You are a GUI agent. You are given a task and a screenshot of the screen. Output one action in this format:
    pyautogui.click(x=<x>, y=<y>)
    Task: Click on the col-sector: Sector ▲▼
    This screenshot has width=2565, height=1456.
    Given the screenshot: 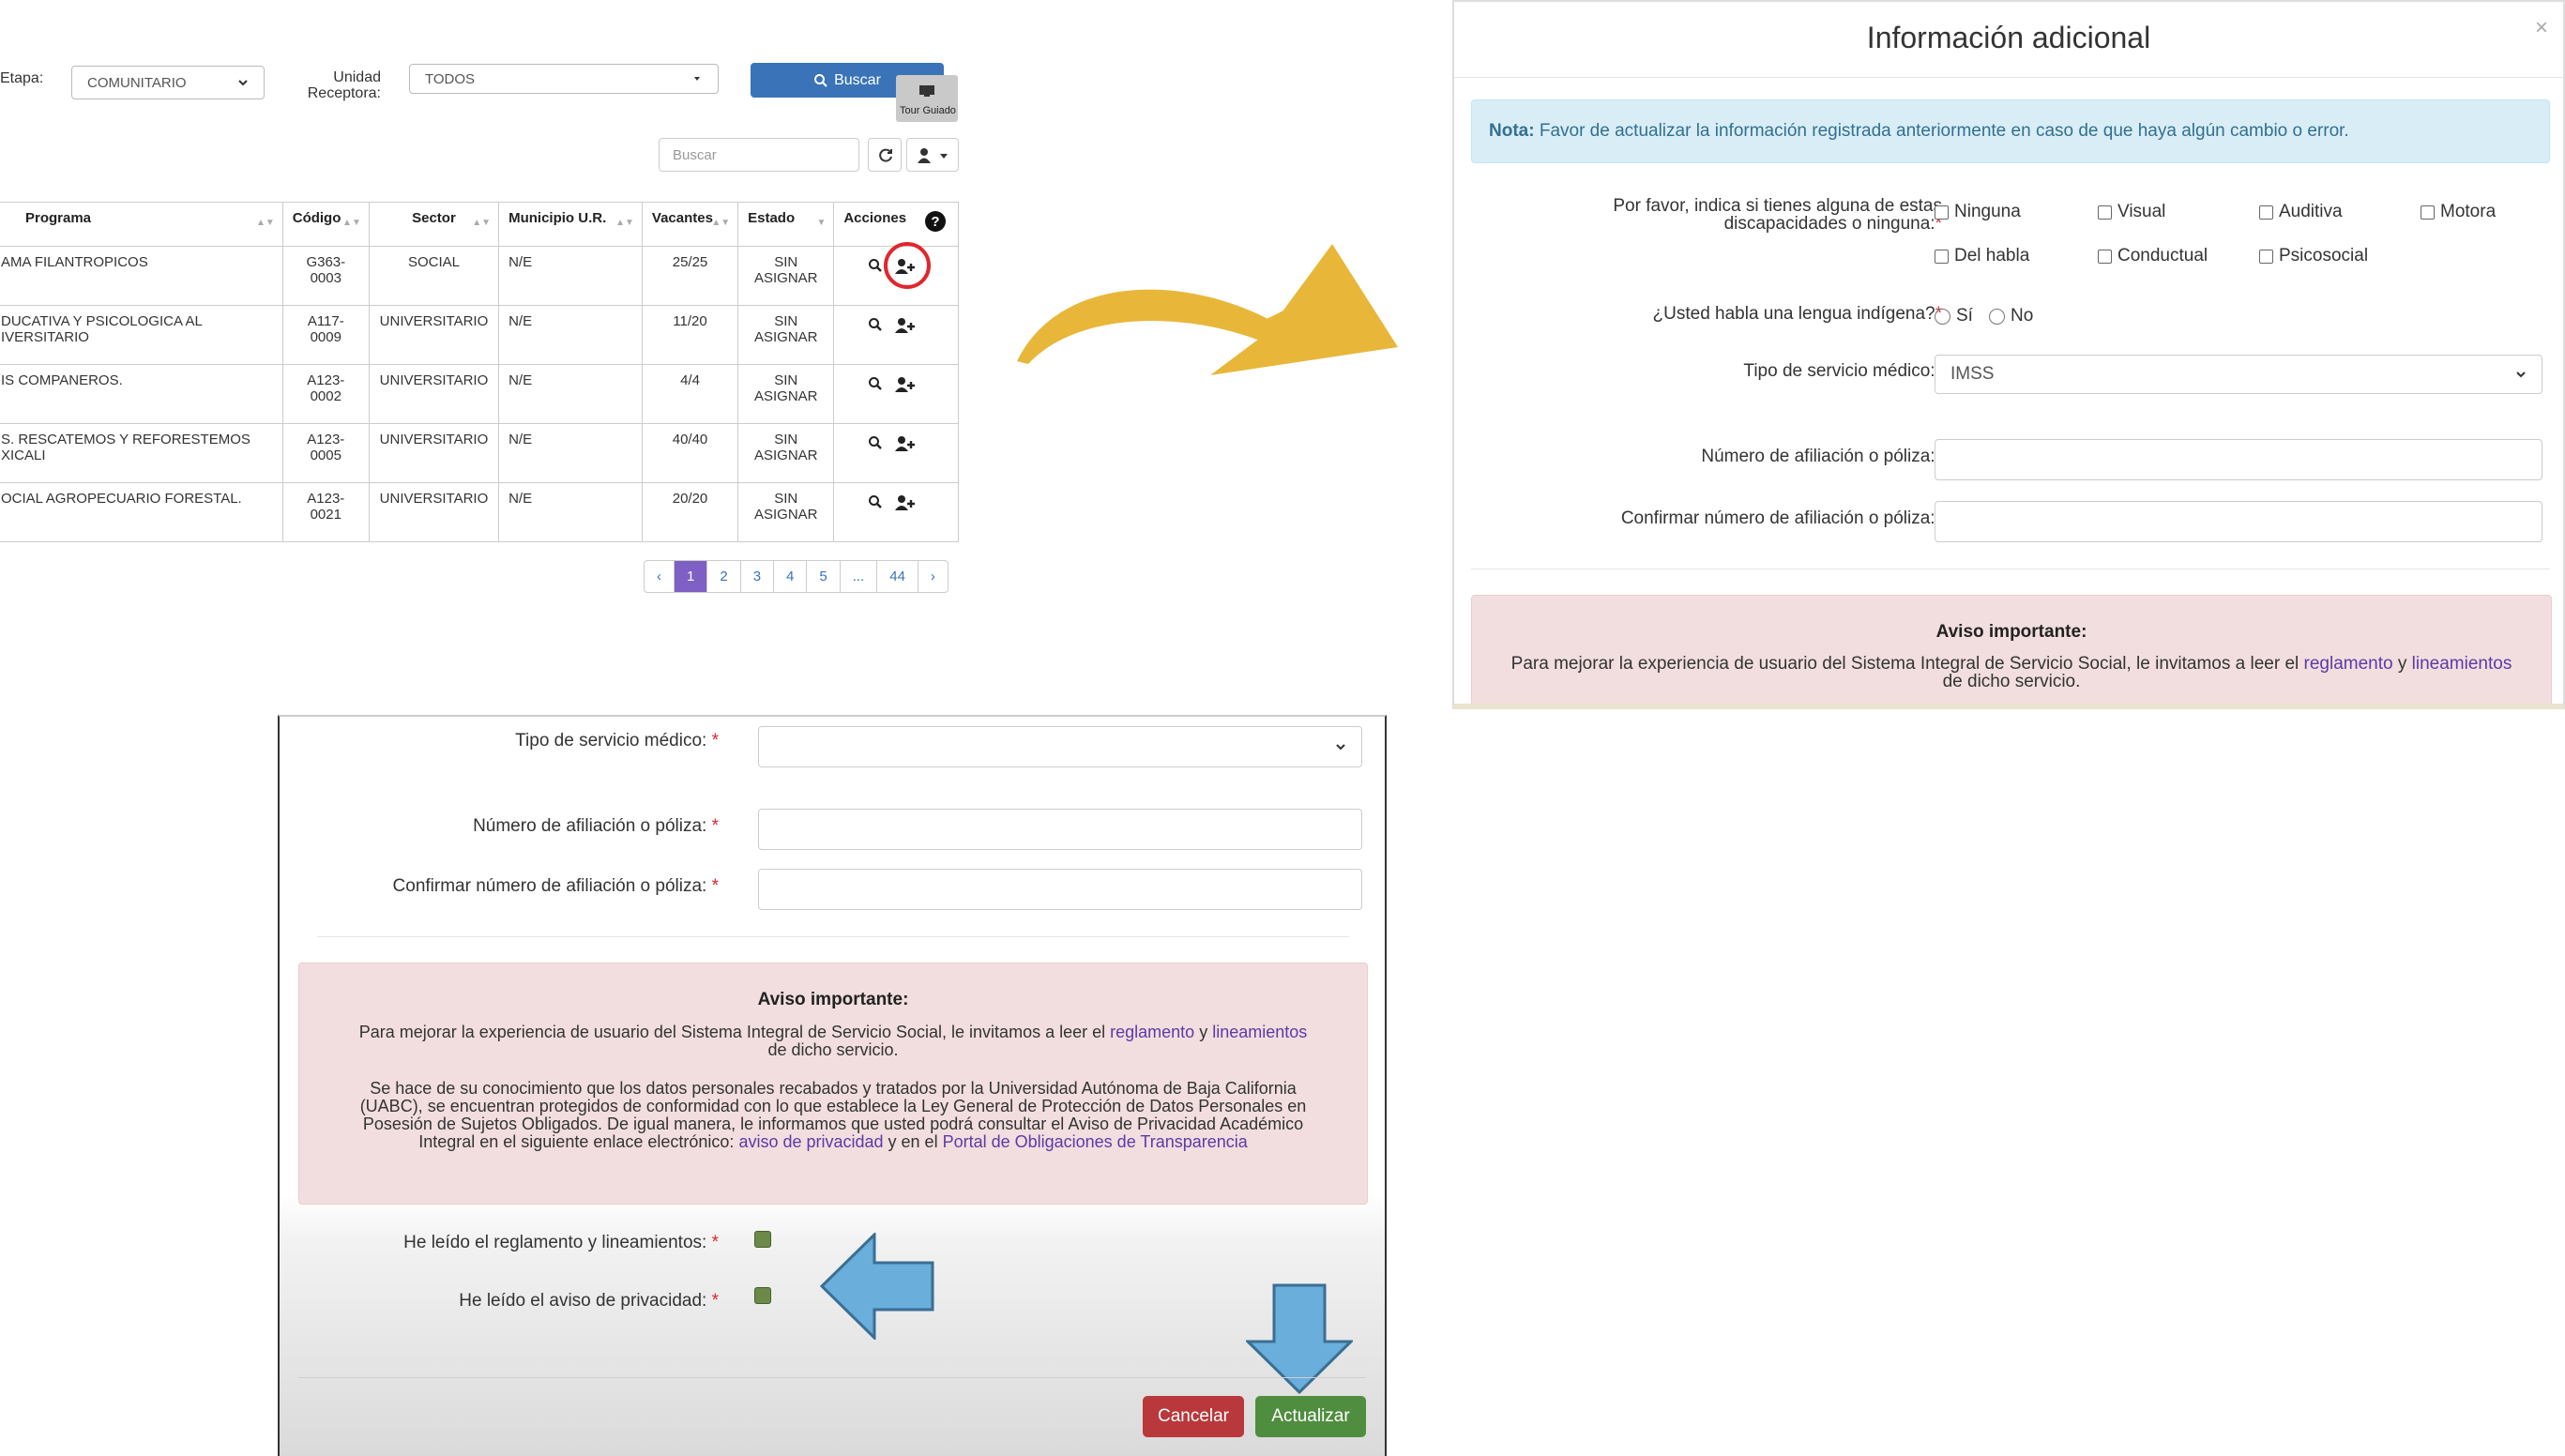 What is the action you would take?
    pyautogui.click(x=434, y=224)
    